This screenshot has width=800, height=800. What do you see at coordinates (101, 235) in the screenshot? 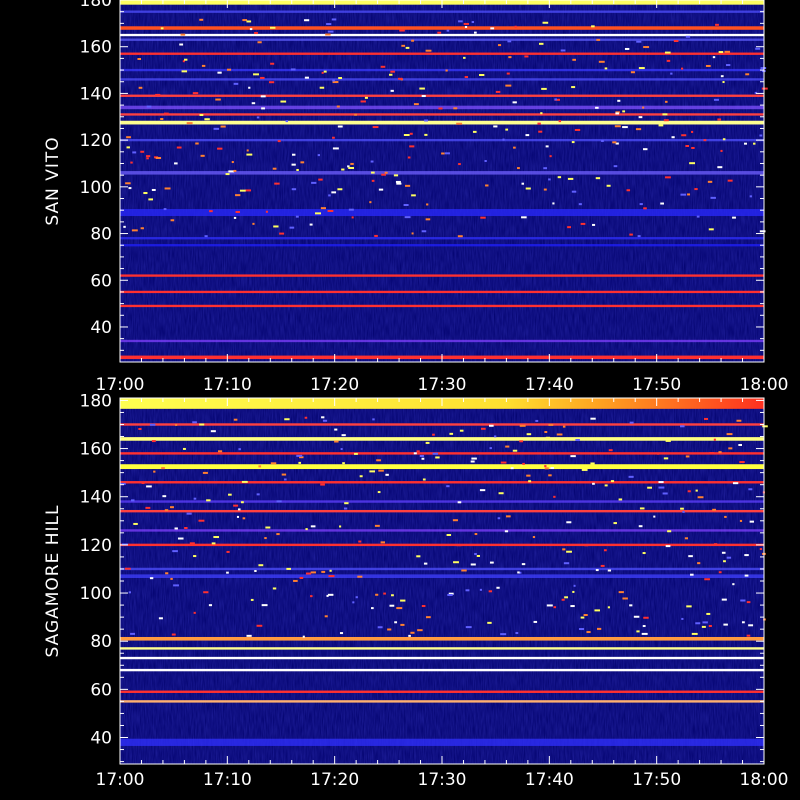
I see `y-tick-label: 80` at bounding box center [101, 235].